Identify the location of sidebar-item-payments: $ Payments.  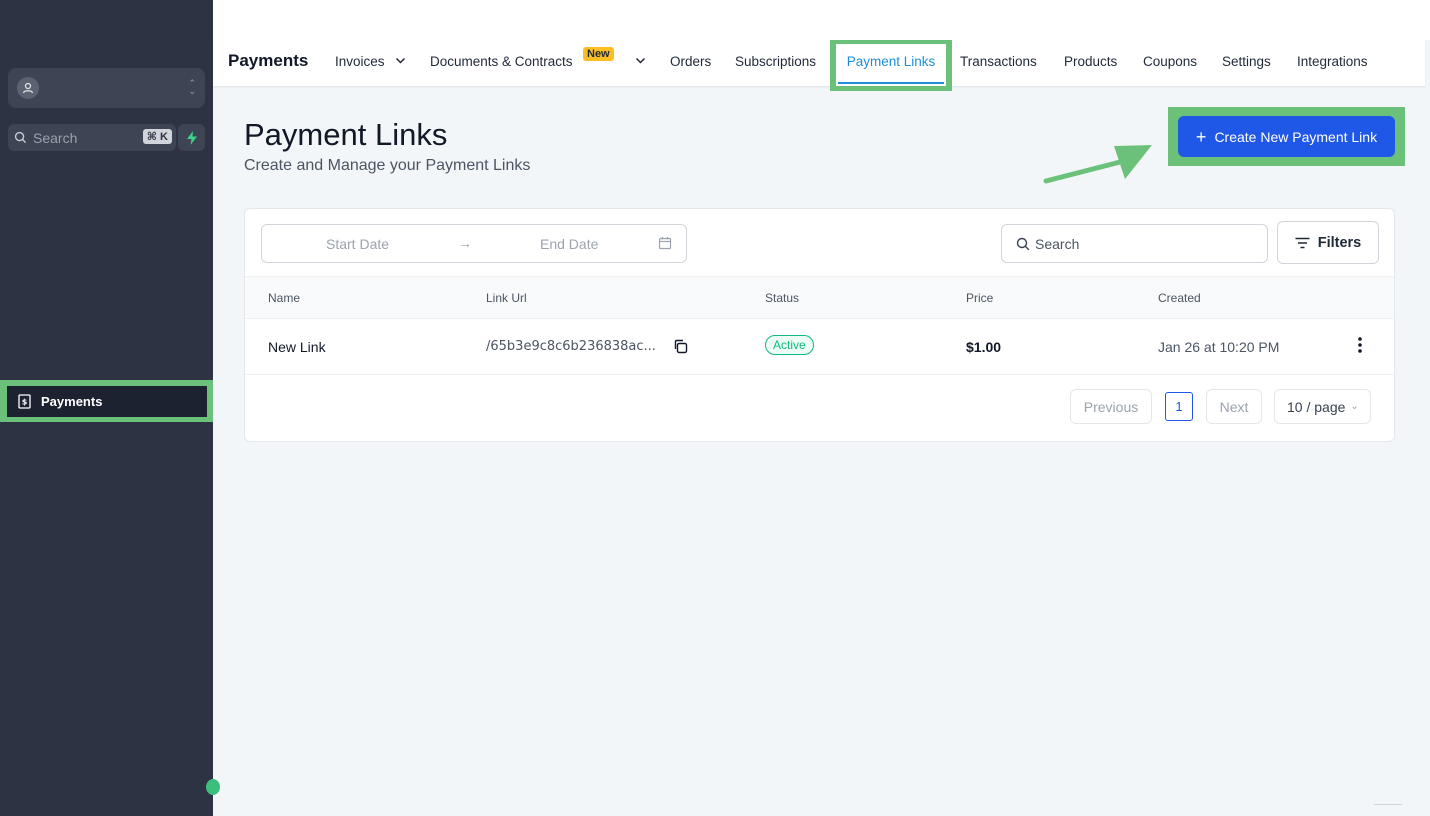
(107, 401).